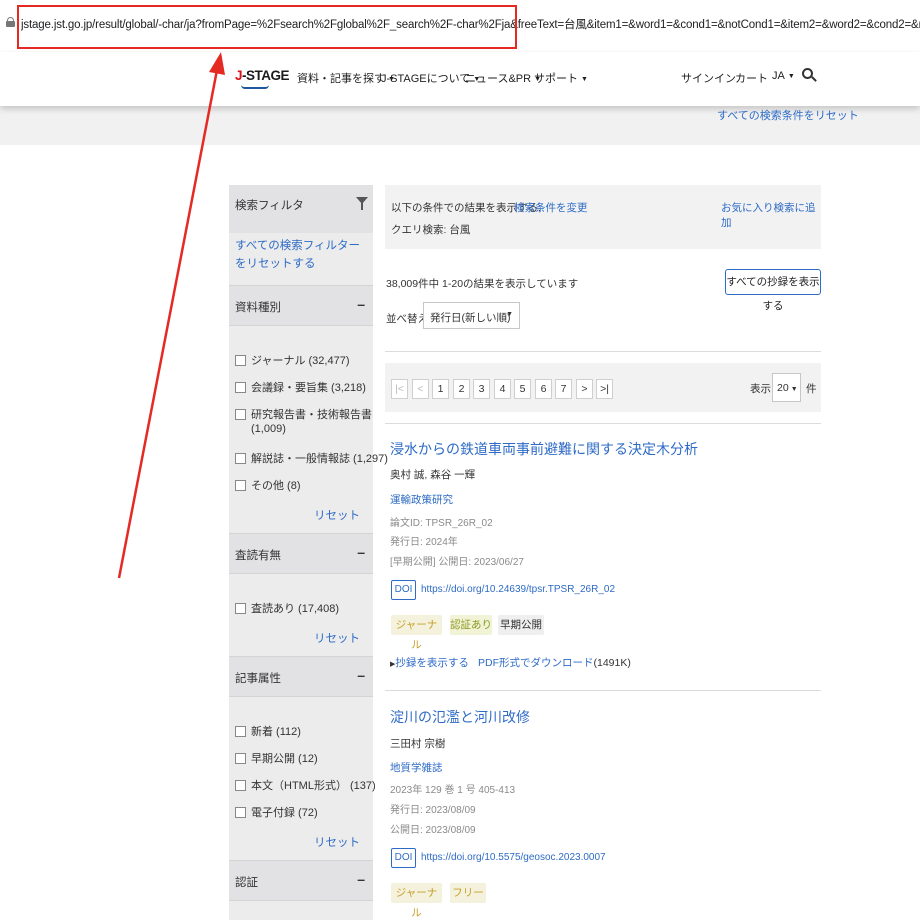  What do you see at coordinates (543, 389) in the screenshot?
I see `page-6-button: 6` at bounding box center [543, 389].